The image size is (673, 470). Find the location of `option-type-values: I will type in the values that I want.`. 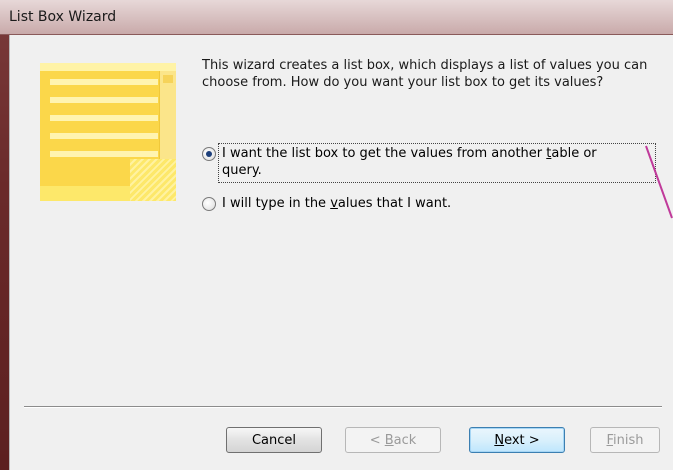

option-type-values: I will type in the values that I want. is located at coordinates (402, 205).